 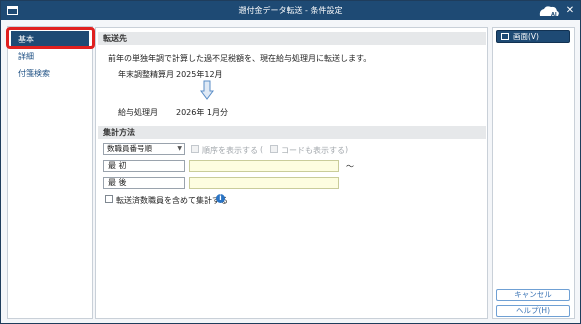 I want to click on paren-open: (, so click(x=262, y=149).